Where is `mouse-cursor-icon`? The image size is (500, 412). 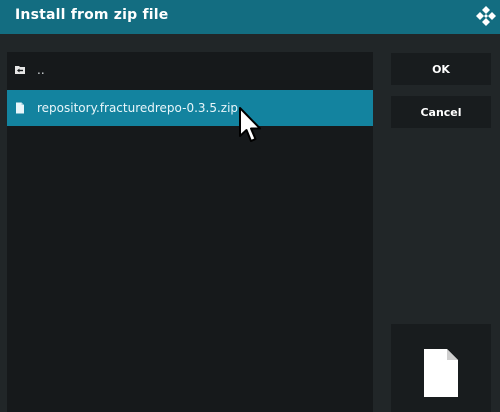 mouse-cursor-icon is located at coordinates (250, 124).